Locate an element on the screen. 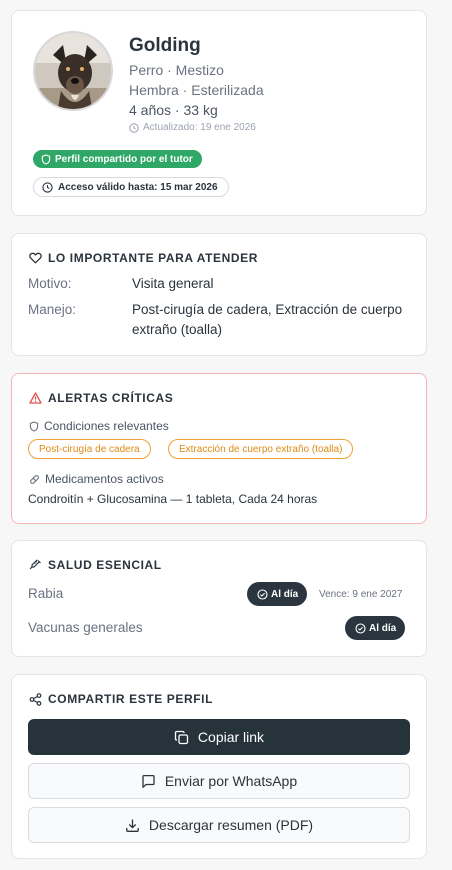 This screenshot has height=870, width=452. updated-text: Actualizado: 19 ene 2026 is located at coordinates (199, 127).